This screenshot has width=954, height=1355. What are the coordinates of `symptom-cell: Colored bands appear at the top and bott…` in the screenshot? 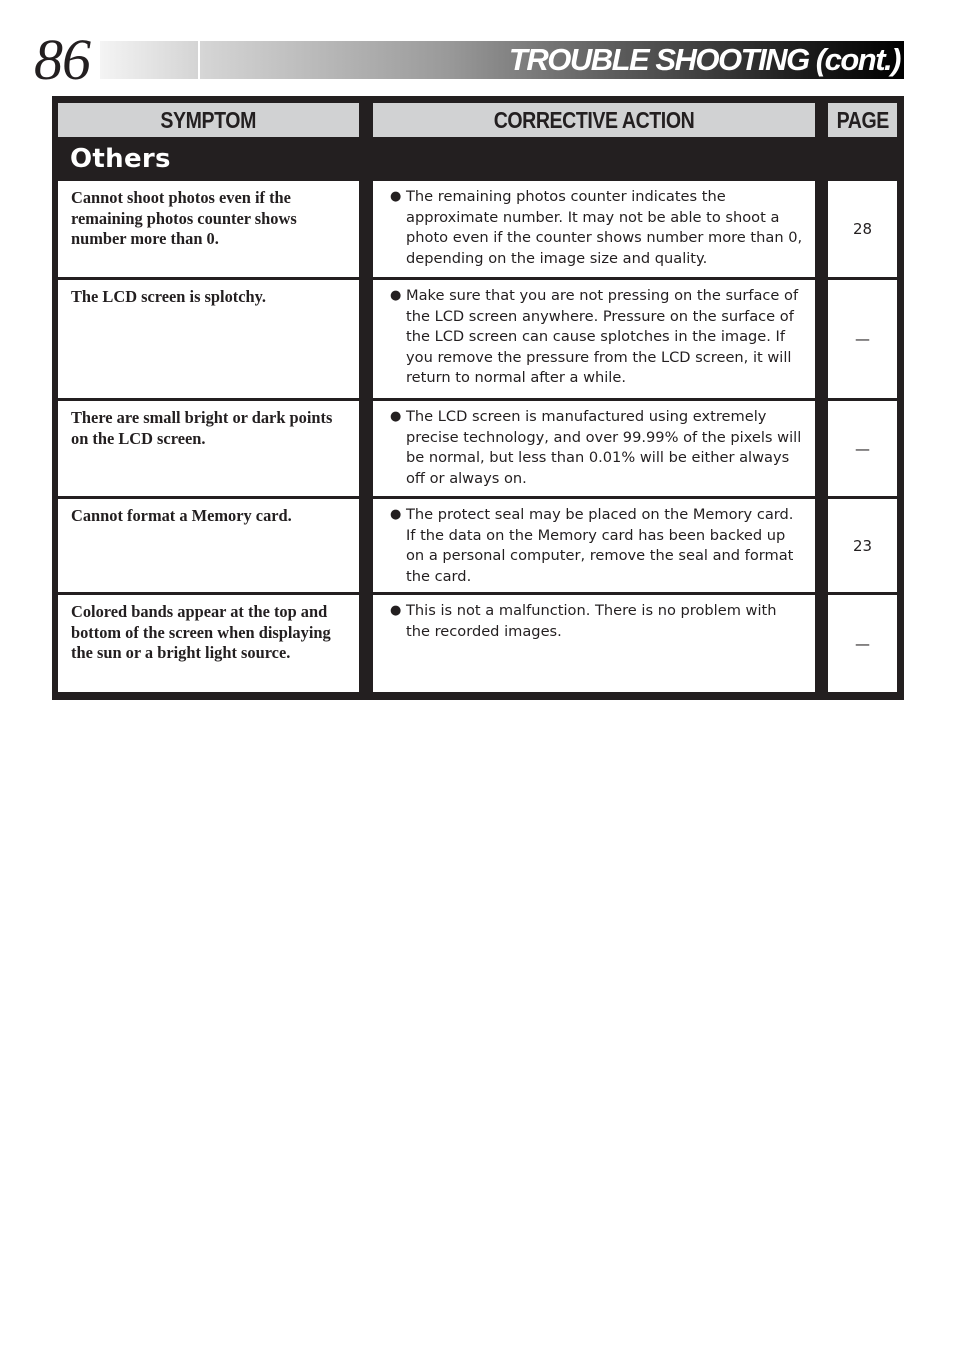 It's located at (208, 643).